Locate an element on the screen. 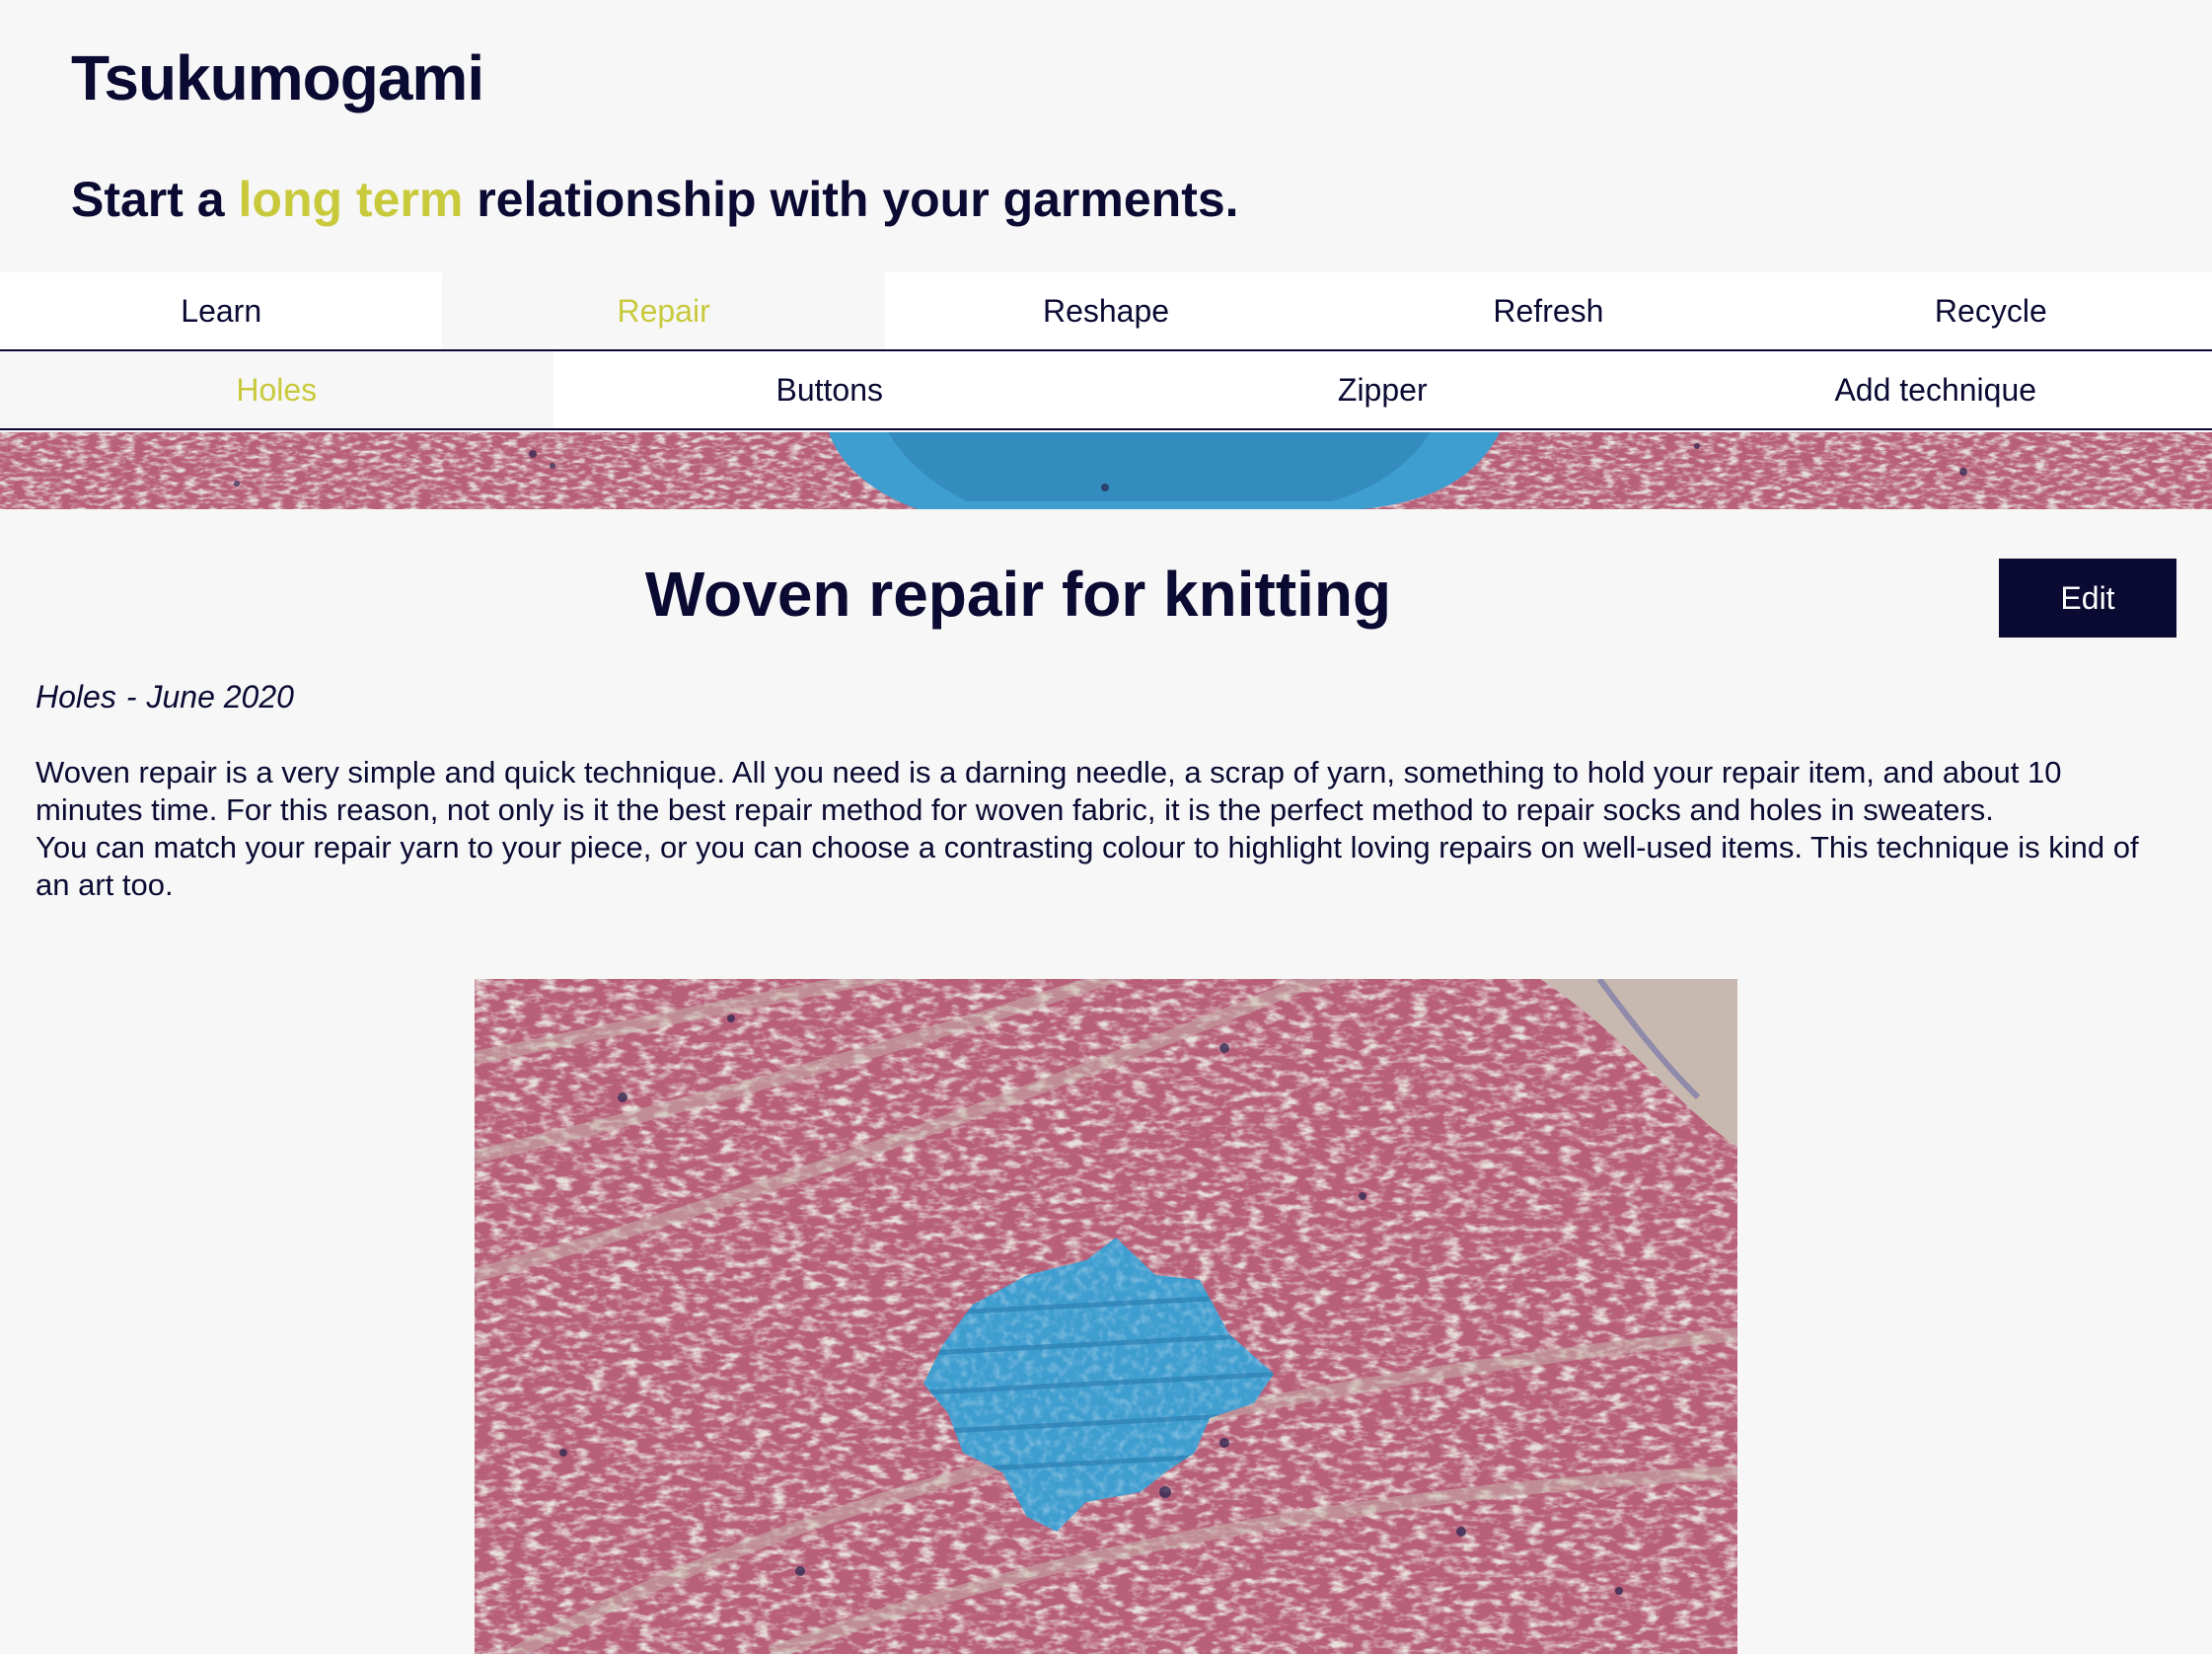 Image resolution: width=2212 pixels, height=1654 pixels. nav-item-reshape: Reshape is located at coordinates (1106, 311).